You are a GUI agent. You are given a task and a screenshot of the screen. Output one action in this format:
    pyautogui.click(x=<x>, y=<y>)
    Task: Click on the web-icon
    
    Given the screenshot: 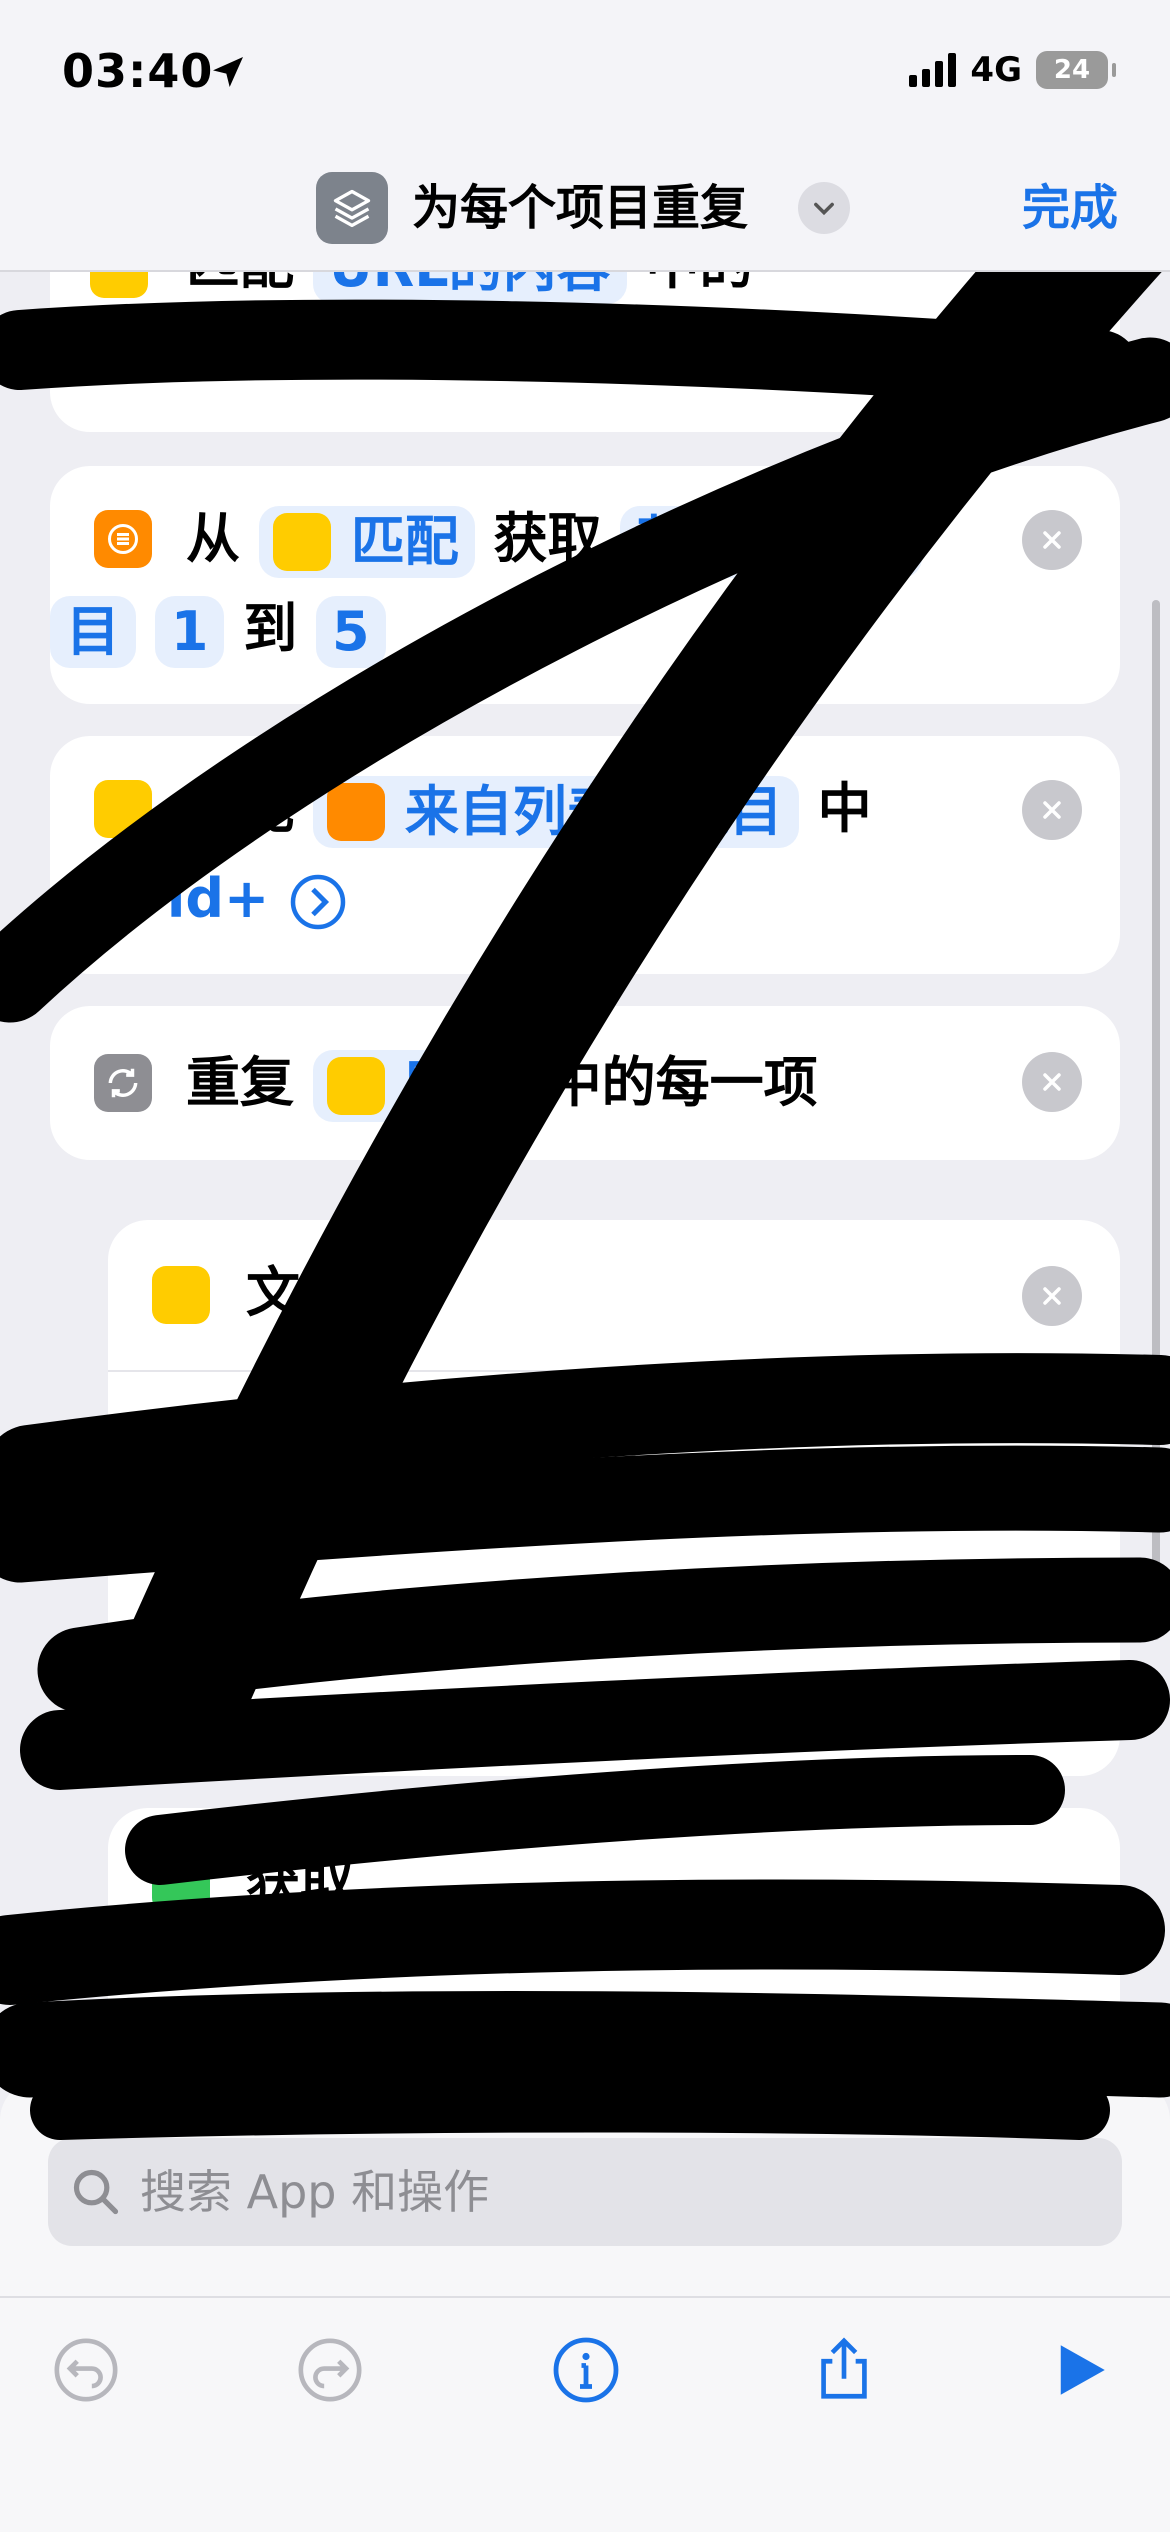 What is the action you would take?
    pyautogui.click(x=181, y=1883)
    